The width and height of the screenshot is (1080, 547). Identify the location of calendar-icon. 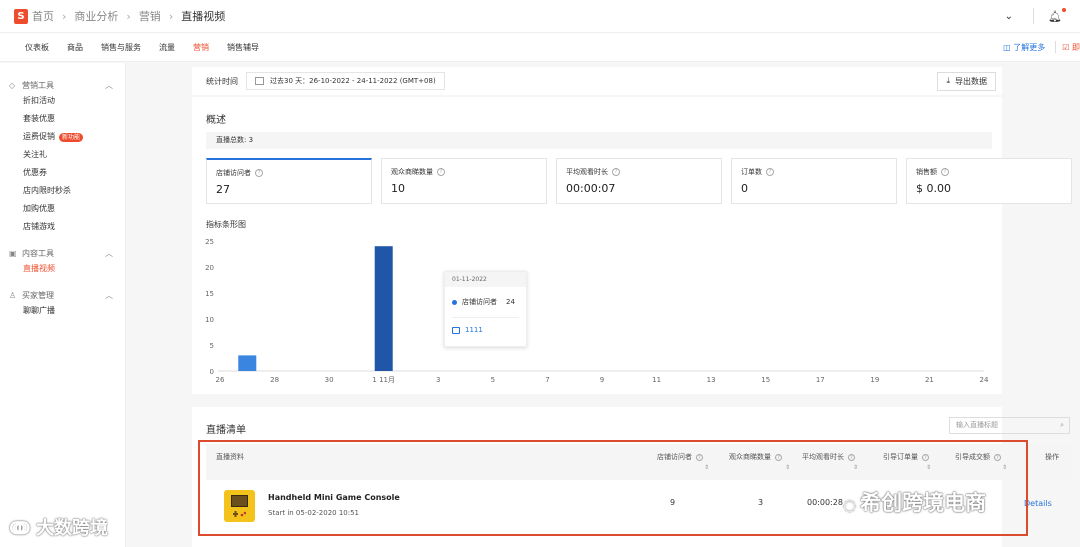
(259, 81).